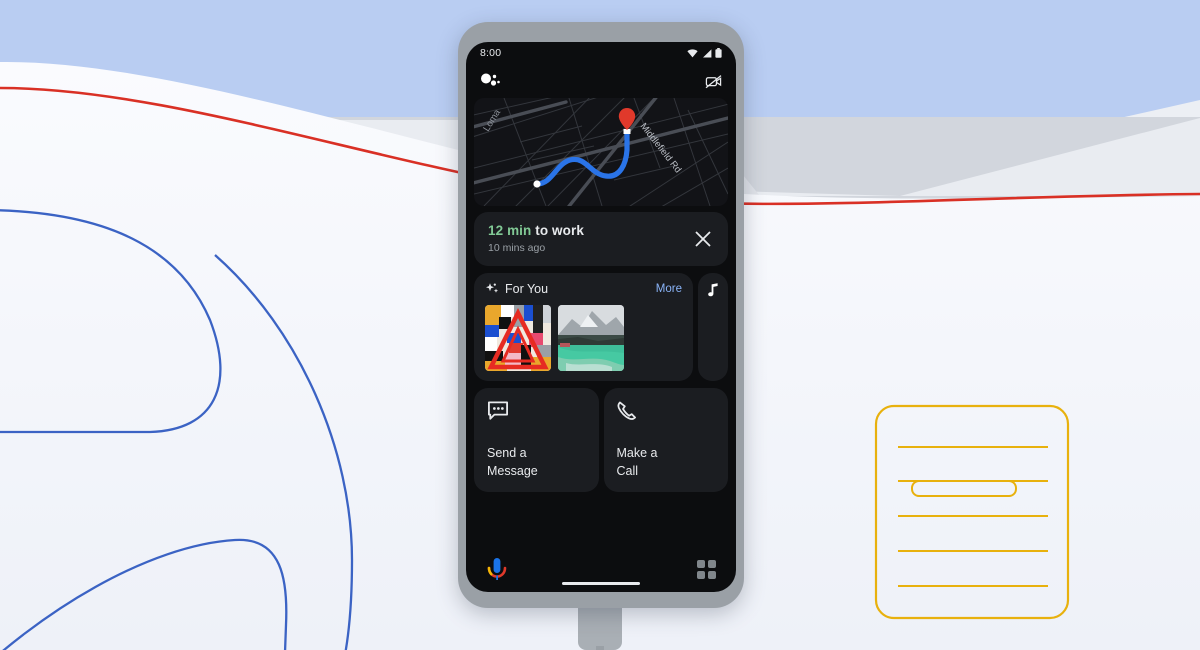  I want to click on tile-make-call-line2: Call, so click(627, 470).